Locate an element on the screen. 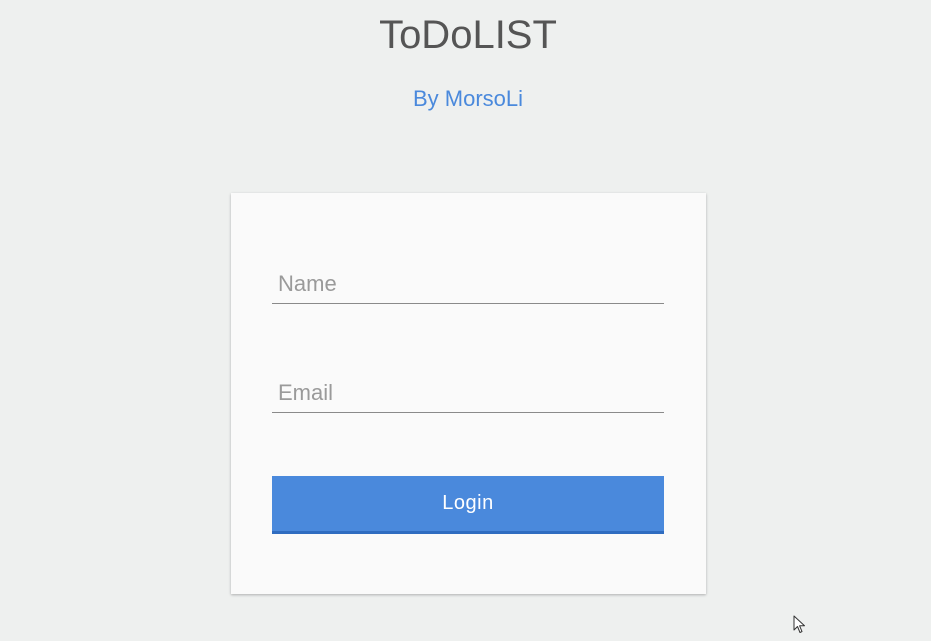 Image resolution: width=931 pixels, height=641 pixels. email-input is located at coordinates (468, 393).